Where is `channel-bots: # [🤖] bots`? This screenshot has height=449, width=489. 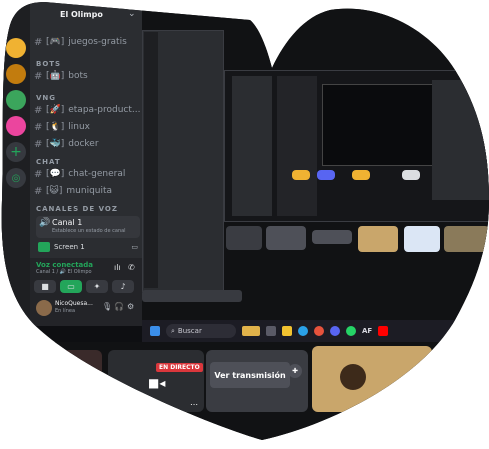
channel-bots: # [🤖] bots is located at coordinates (61, 76).